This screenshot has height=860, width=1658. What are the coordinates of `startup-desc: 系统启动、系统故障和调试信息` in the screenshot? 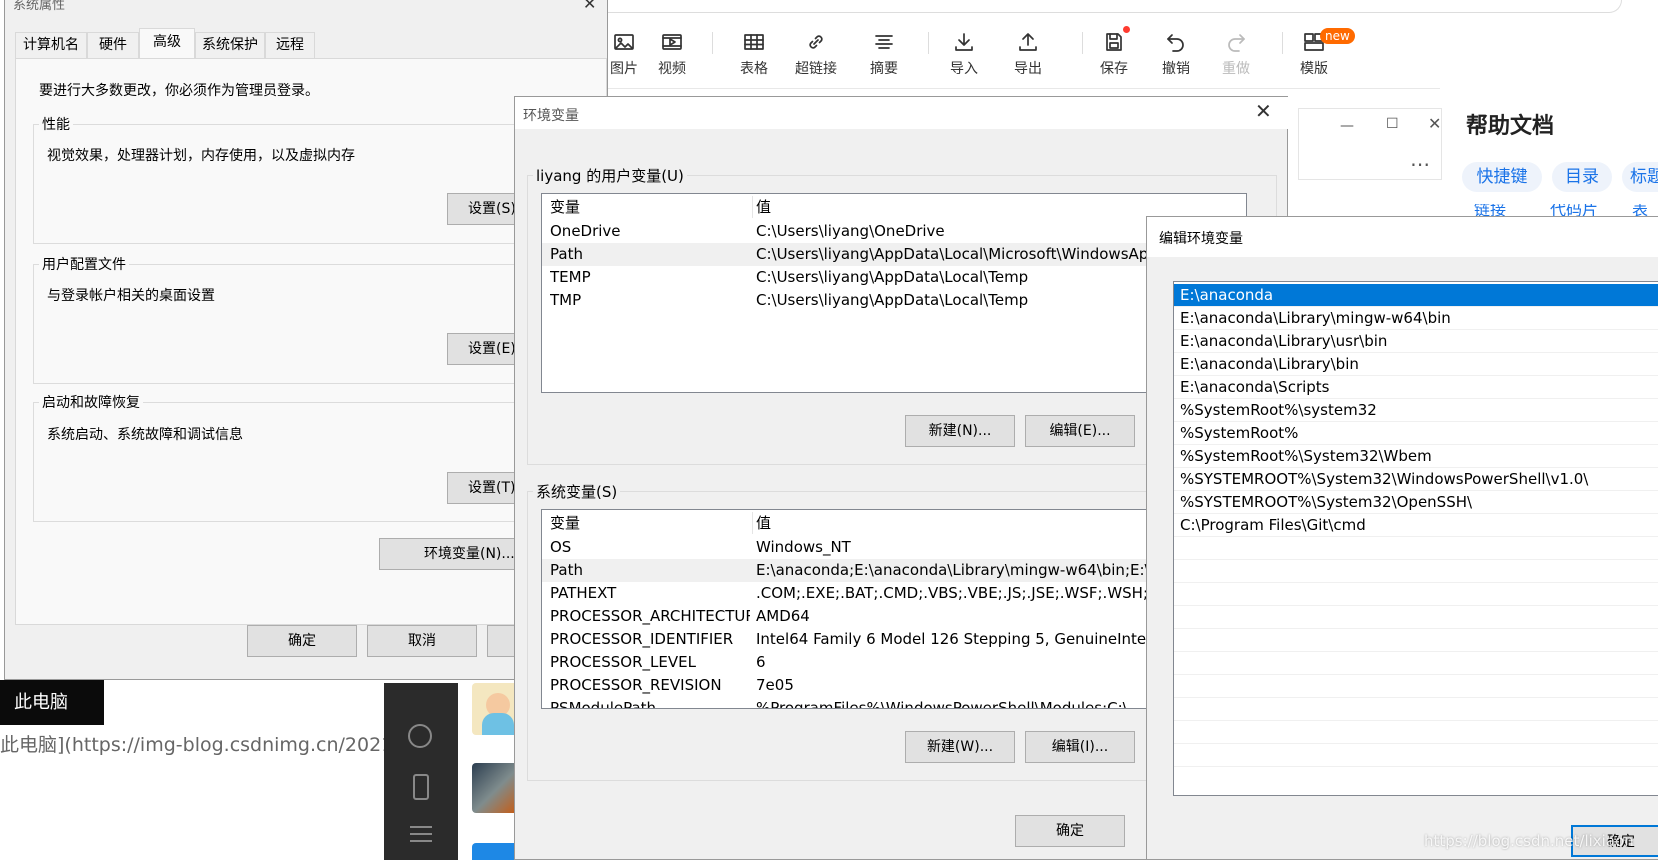 It's located at (145, 435).